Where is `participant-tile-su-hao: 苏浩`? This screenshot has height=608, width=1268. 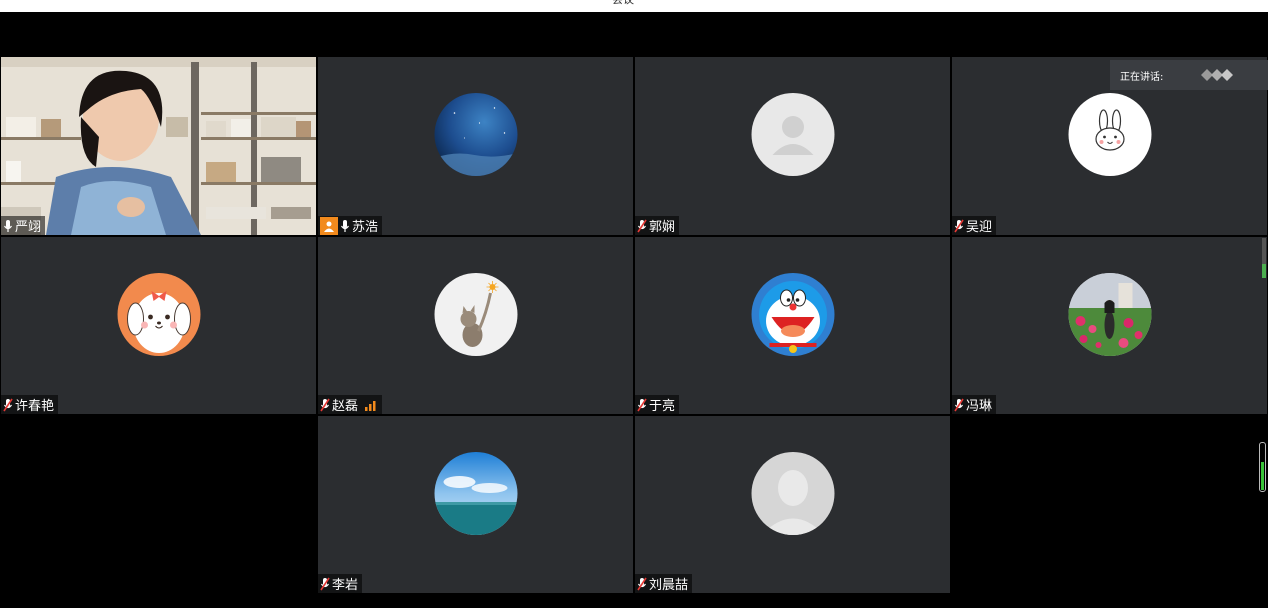
participant-tile-su-hao: 苏浩 is located at coordinates (475, 146).